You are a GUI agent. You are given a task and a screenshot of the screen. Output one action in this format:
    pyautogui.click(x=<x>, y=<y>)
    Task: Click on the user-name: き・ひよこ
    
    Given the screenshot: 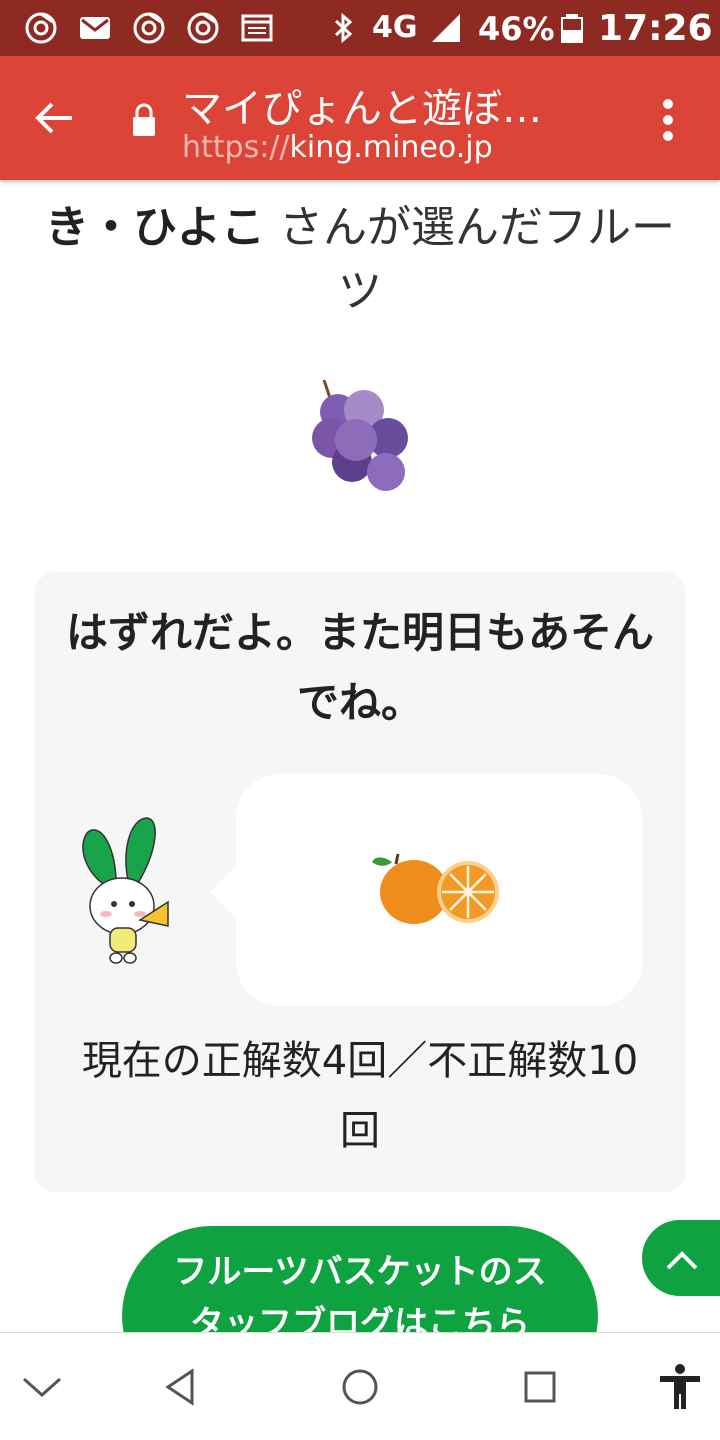 What is the action you would take?
    pyautogui.click(x=155, y=227)
    